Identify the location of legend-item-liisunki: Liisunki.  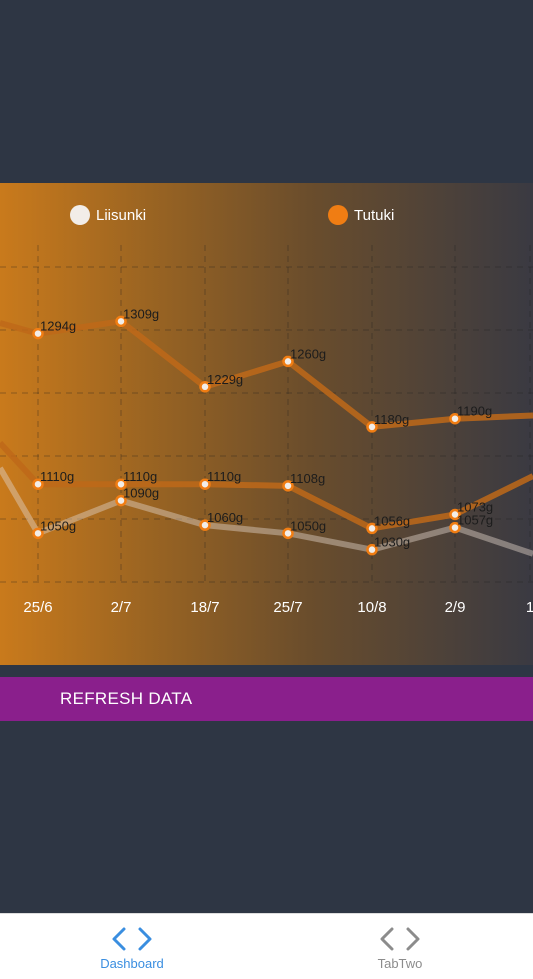
(108, 215).